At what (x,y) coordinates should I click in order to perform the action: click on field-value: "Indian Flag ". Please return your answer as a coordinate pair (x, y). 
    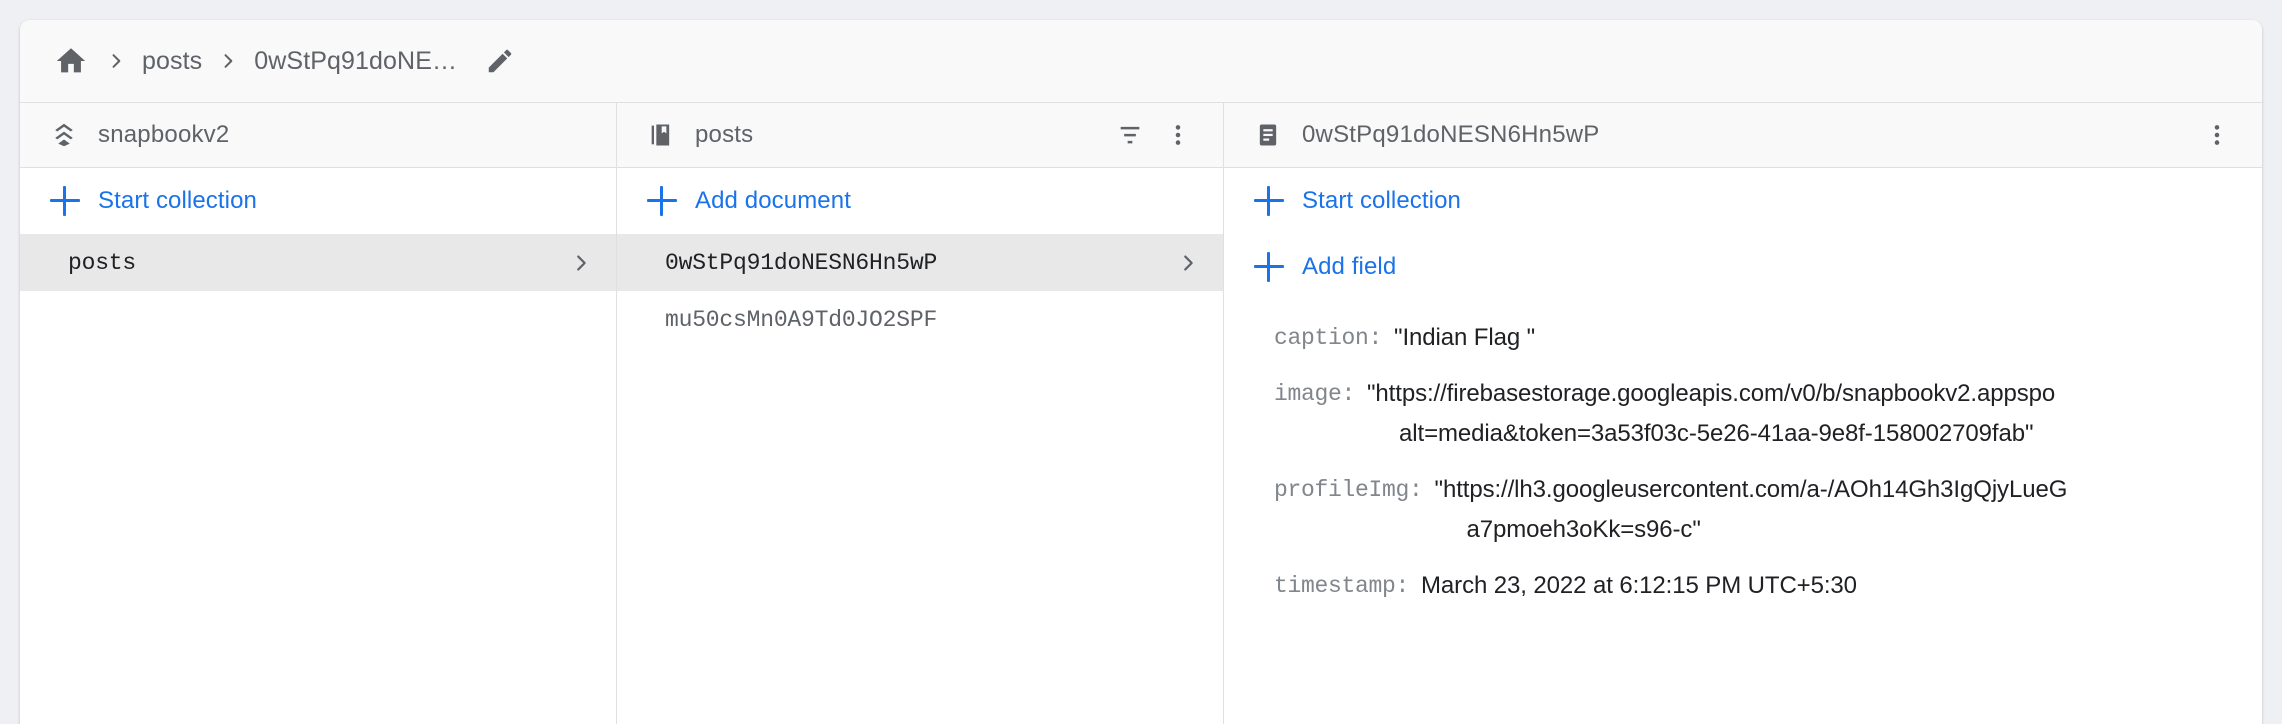
    Looking at the image, I should click on (1464, 338).